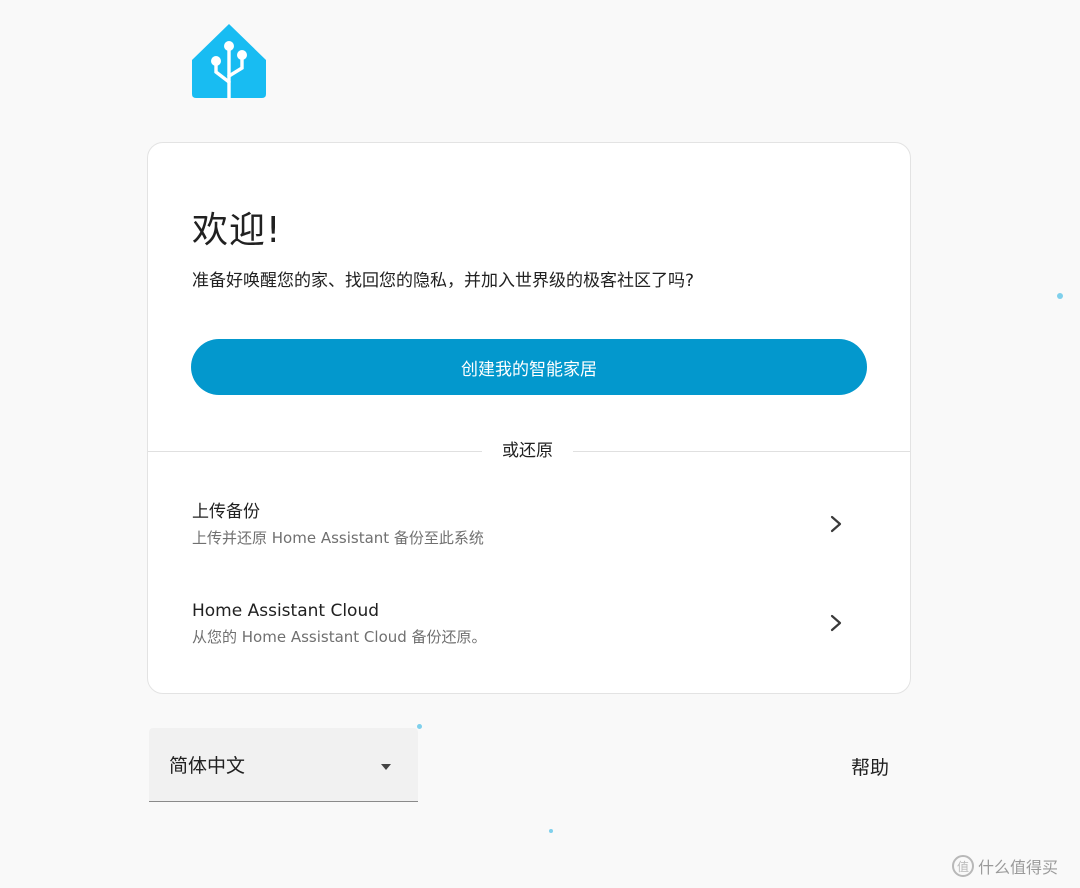 Image resolution: width=1080 pixels, height=888 pixels. I want to click on watermark-logo-icon: 值, so click(963, 866).